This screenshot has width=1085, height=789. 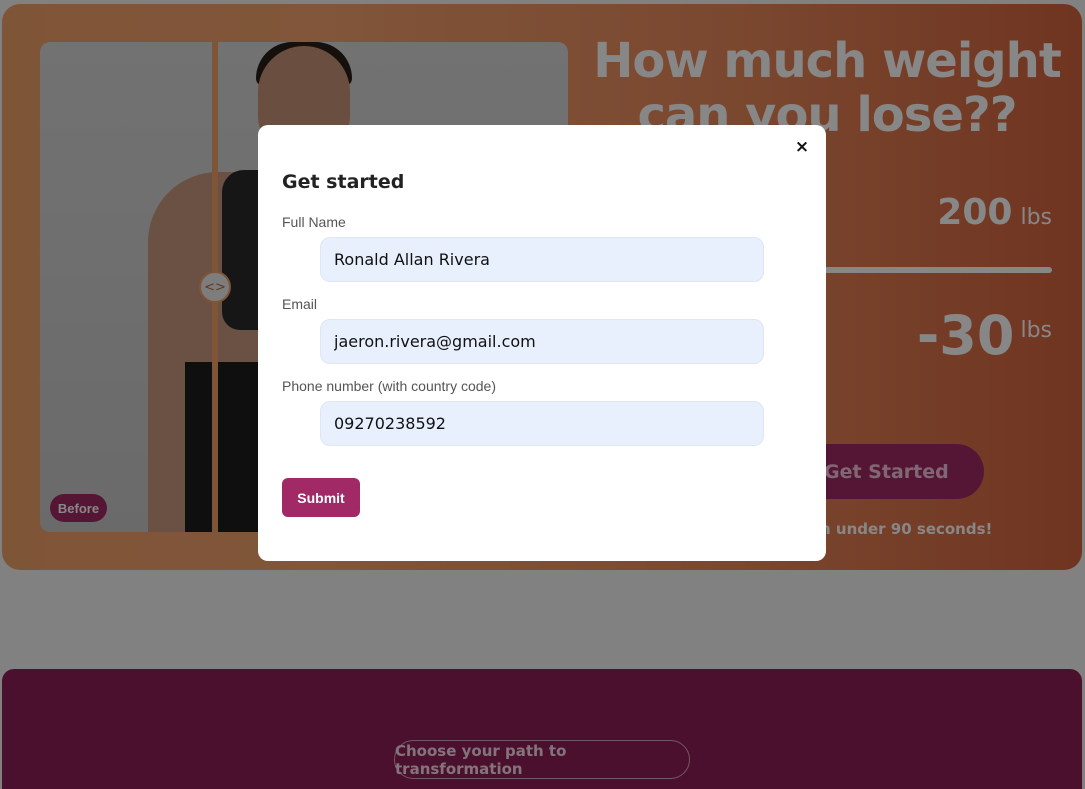 What do you see at coordinates (802, 147) in the screenshot?
I see `close-icon: ×` at bounding box center [802, 147].